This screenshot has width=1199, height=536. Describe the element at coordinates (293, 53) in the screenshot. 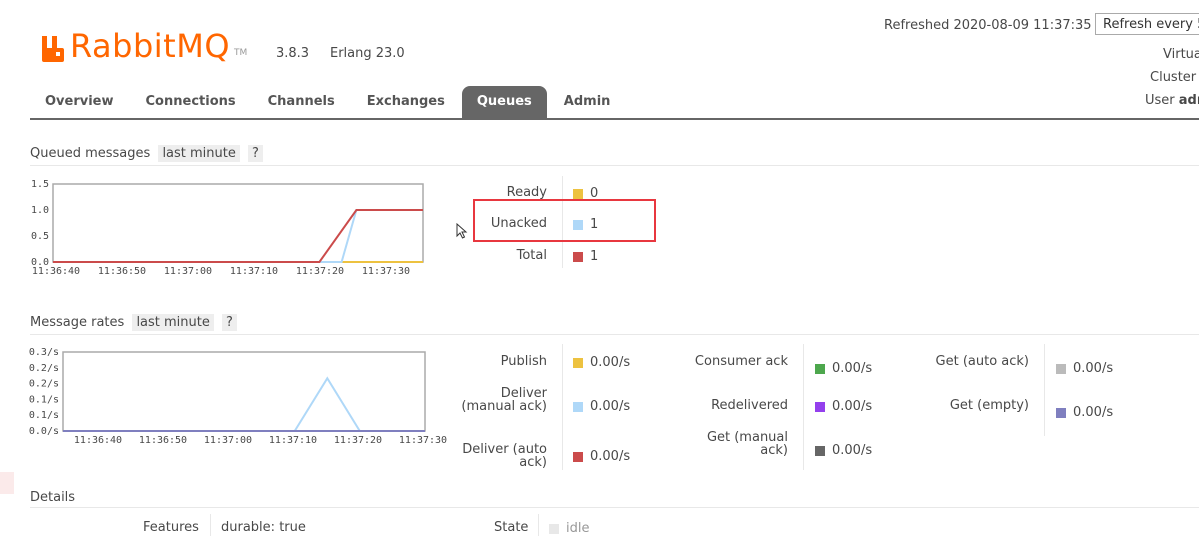

I see `version-label: 3.8.3` at that location.